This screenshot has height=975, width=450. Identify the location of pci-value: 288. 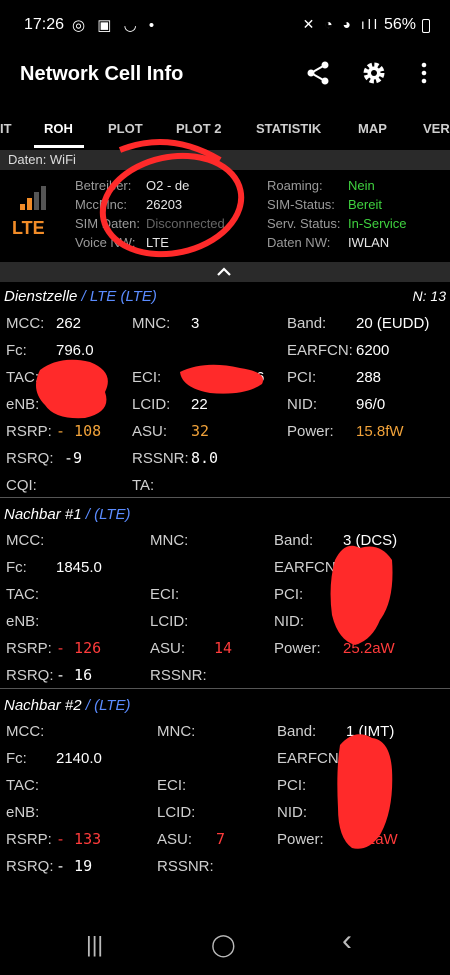
(369, 377).